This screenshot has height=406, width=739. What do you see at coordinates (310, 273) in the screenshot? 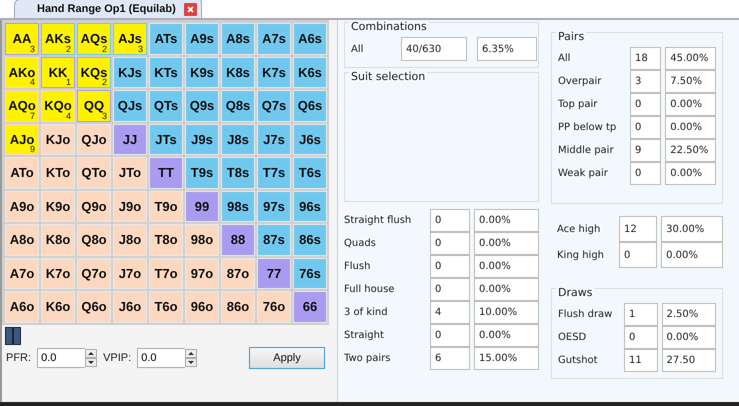
I see `hand-cell: 76s` at bounding box center [310, 273].